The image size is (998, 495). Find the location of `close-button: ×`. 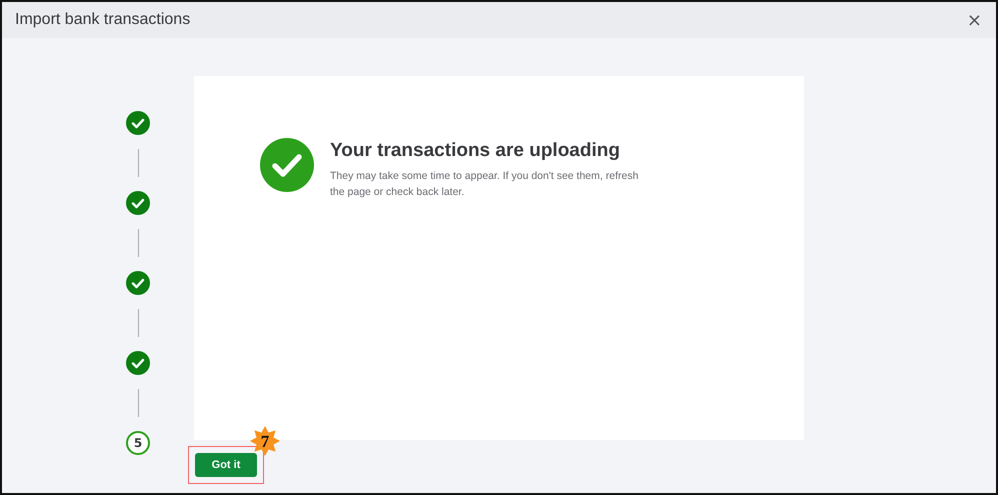

close-button: × is located at coordinates (974, 20).